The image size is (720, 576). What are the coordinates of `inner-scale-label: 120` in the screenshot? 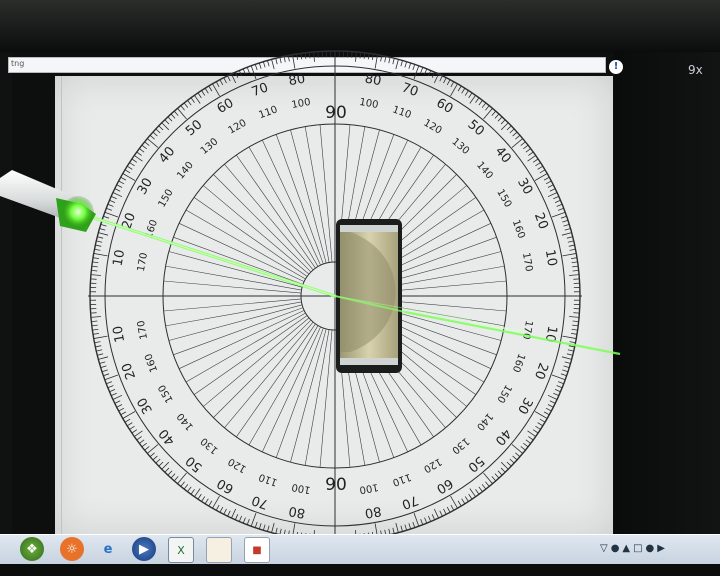 It's located at (237, 464).